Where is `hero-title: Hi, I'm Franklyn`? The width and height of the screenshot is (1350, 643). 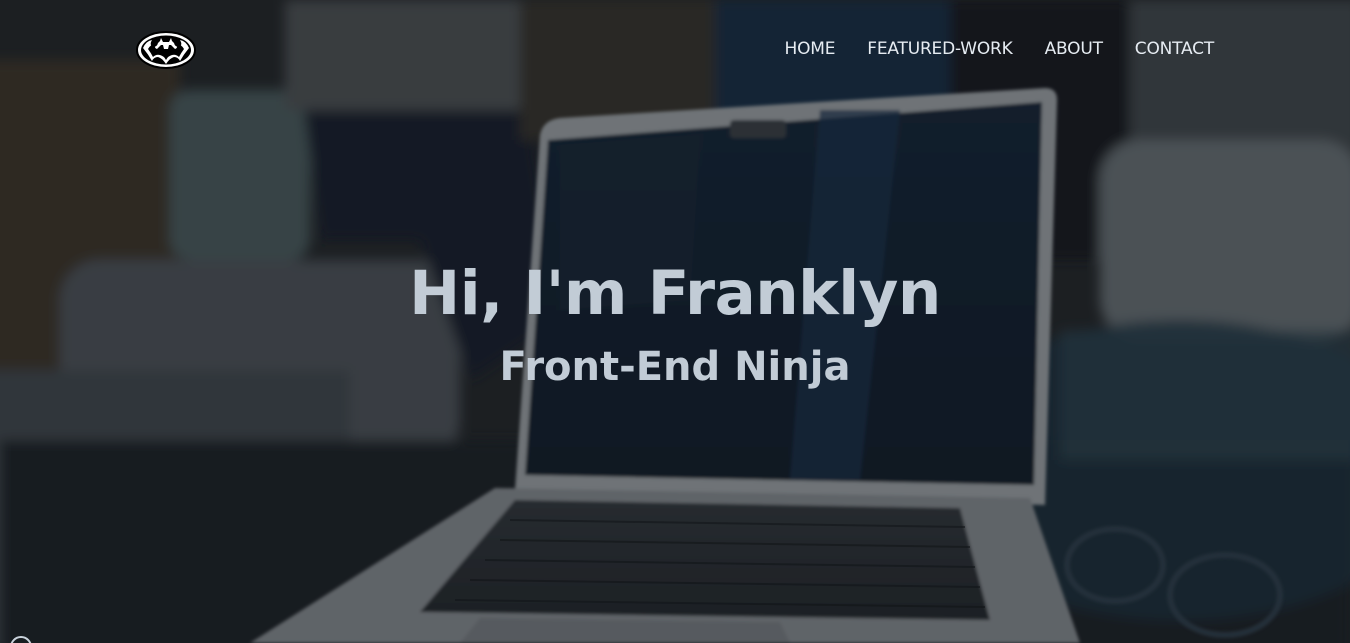 hero-title: Hi, I'm Franklyn is located at coordinates (675, 293).